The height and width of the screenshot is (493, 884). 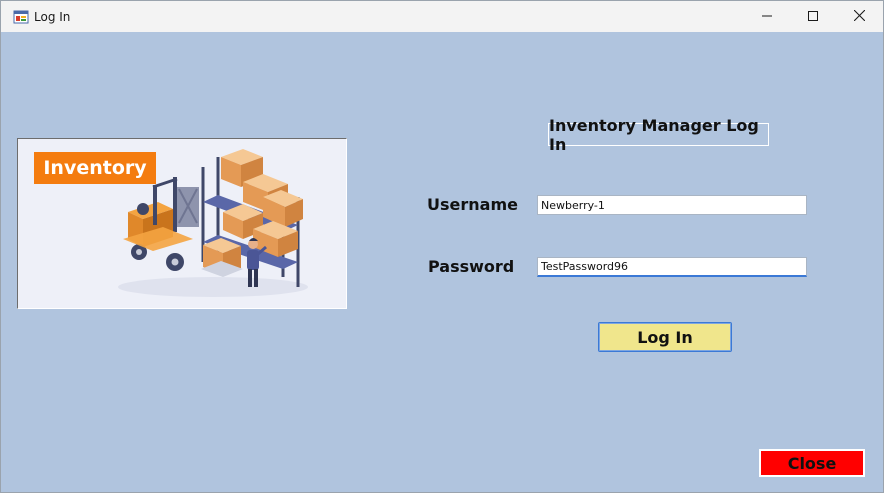 I want to click on minimize-icon, so click(x=767, y=17).